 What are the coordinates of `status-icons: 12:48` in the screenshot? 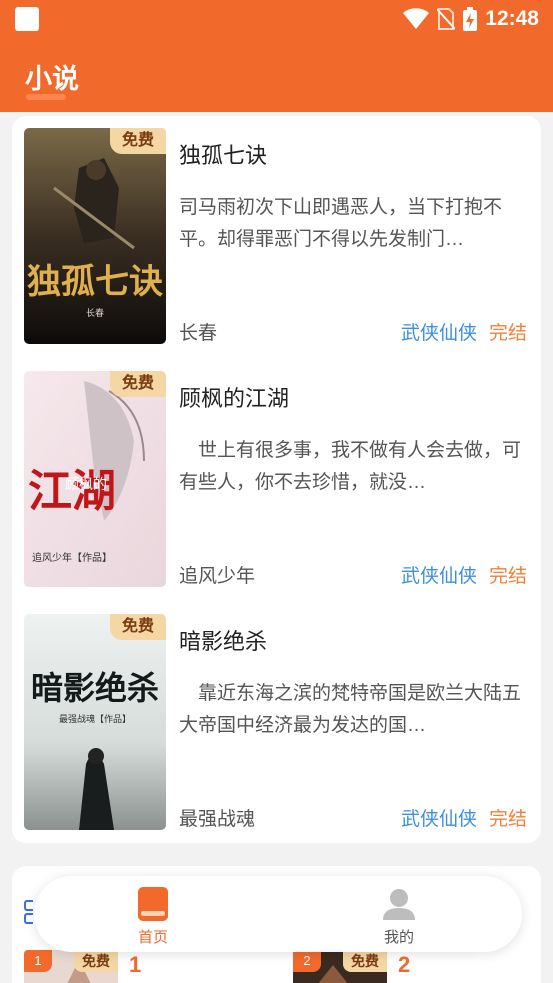 It's located at (471, 19).